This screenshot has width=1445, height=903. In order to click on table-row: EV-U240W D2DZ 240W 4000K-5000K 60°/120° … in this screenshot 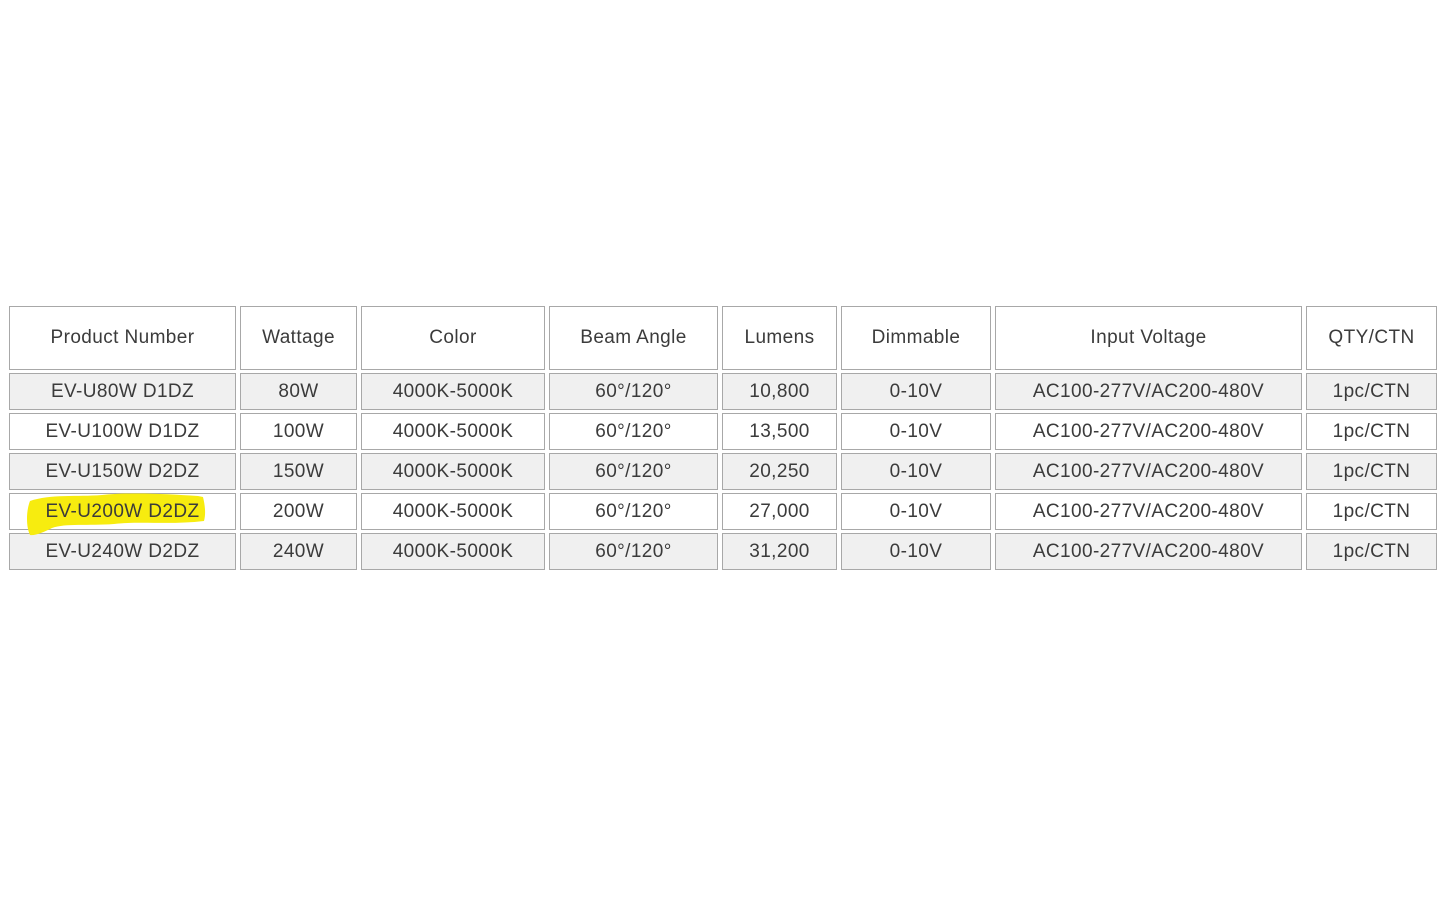, I will do `click(723, 551)`.